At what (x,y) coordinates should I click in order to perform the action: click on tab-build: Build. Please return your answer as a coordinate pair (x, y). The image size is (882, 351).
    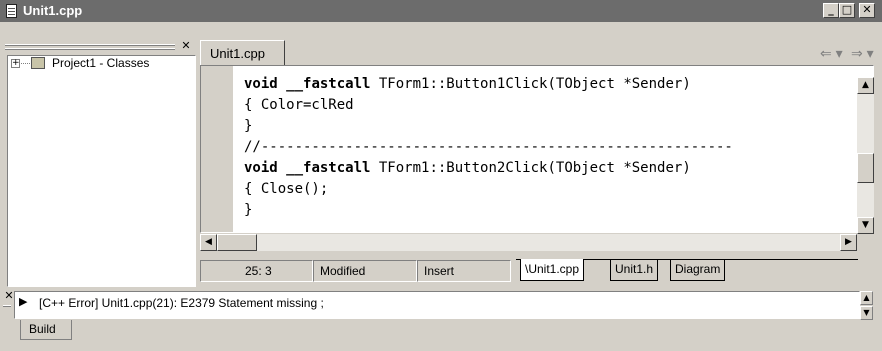
    Looking at the image, I should click on (46, 330).